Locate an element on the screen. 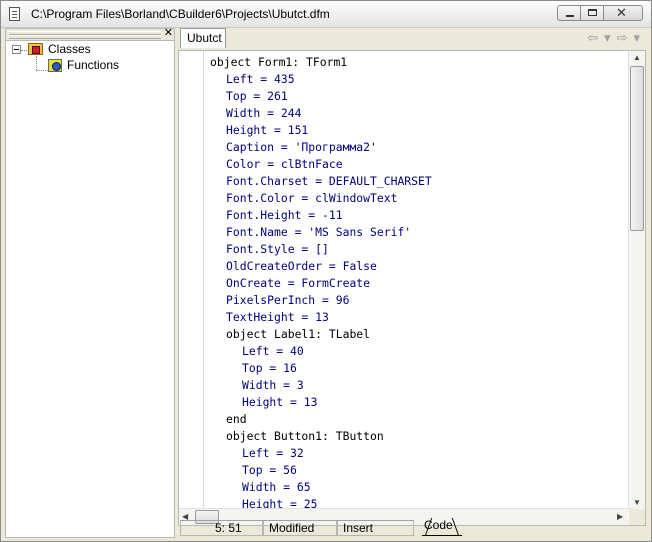 The image size is (652, 542). code-line: Top = 261 is located at coordinates (420, 96).